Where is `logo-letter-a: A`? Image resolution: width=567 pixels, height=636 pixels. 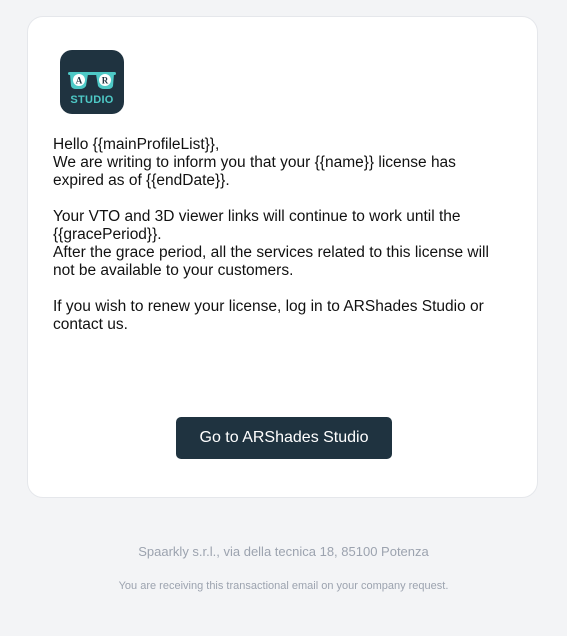 logo-letter-a: A is located at coordinates (79, 81).